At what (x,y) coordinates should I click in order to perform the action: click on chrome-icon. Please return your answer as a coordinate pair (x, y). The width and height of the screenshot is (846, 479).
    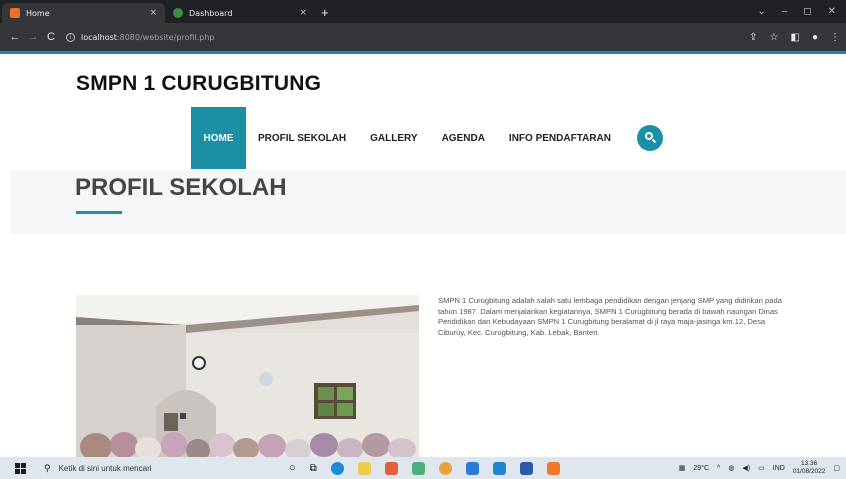
    Looking at the image, I should click on (445, 468).